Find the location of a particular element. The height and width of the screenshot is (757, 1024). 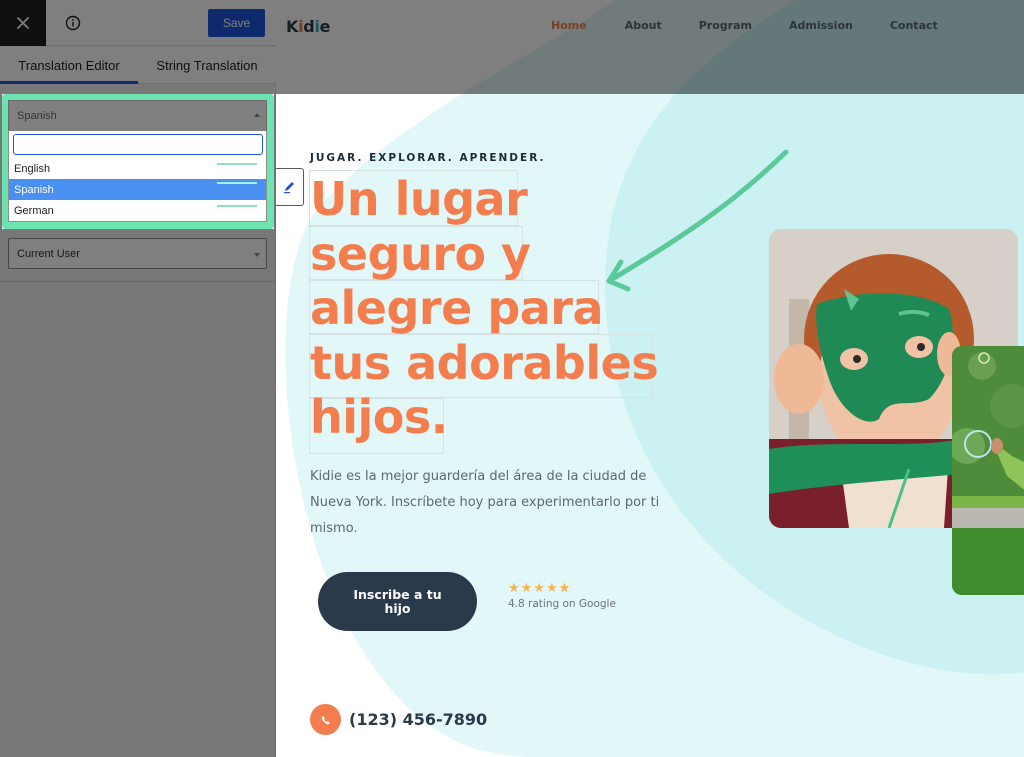

logo-letter: K is located at coordinates (292, 26).